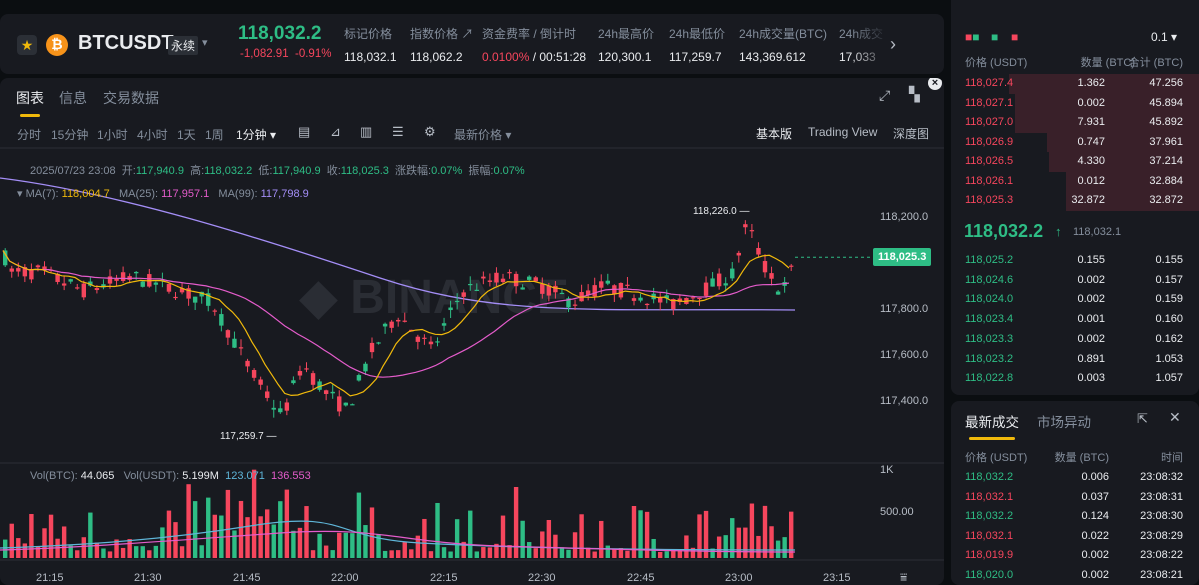  What do you see at coordinates (1075, 142) in the screenshot?
I see `ask-row: 118,026.9 0.747 37.961` at bounding box center [1075, 142].